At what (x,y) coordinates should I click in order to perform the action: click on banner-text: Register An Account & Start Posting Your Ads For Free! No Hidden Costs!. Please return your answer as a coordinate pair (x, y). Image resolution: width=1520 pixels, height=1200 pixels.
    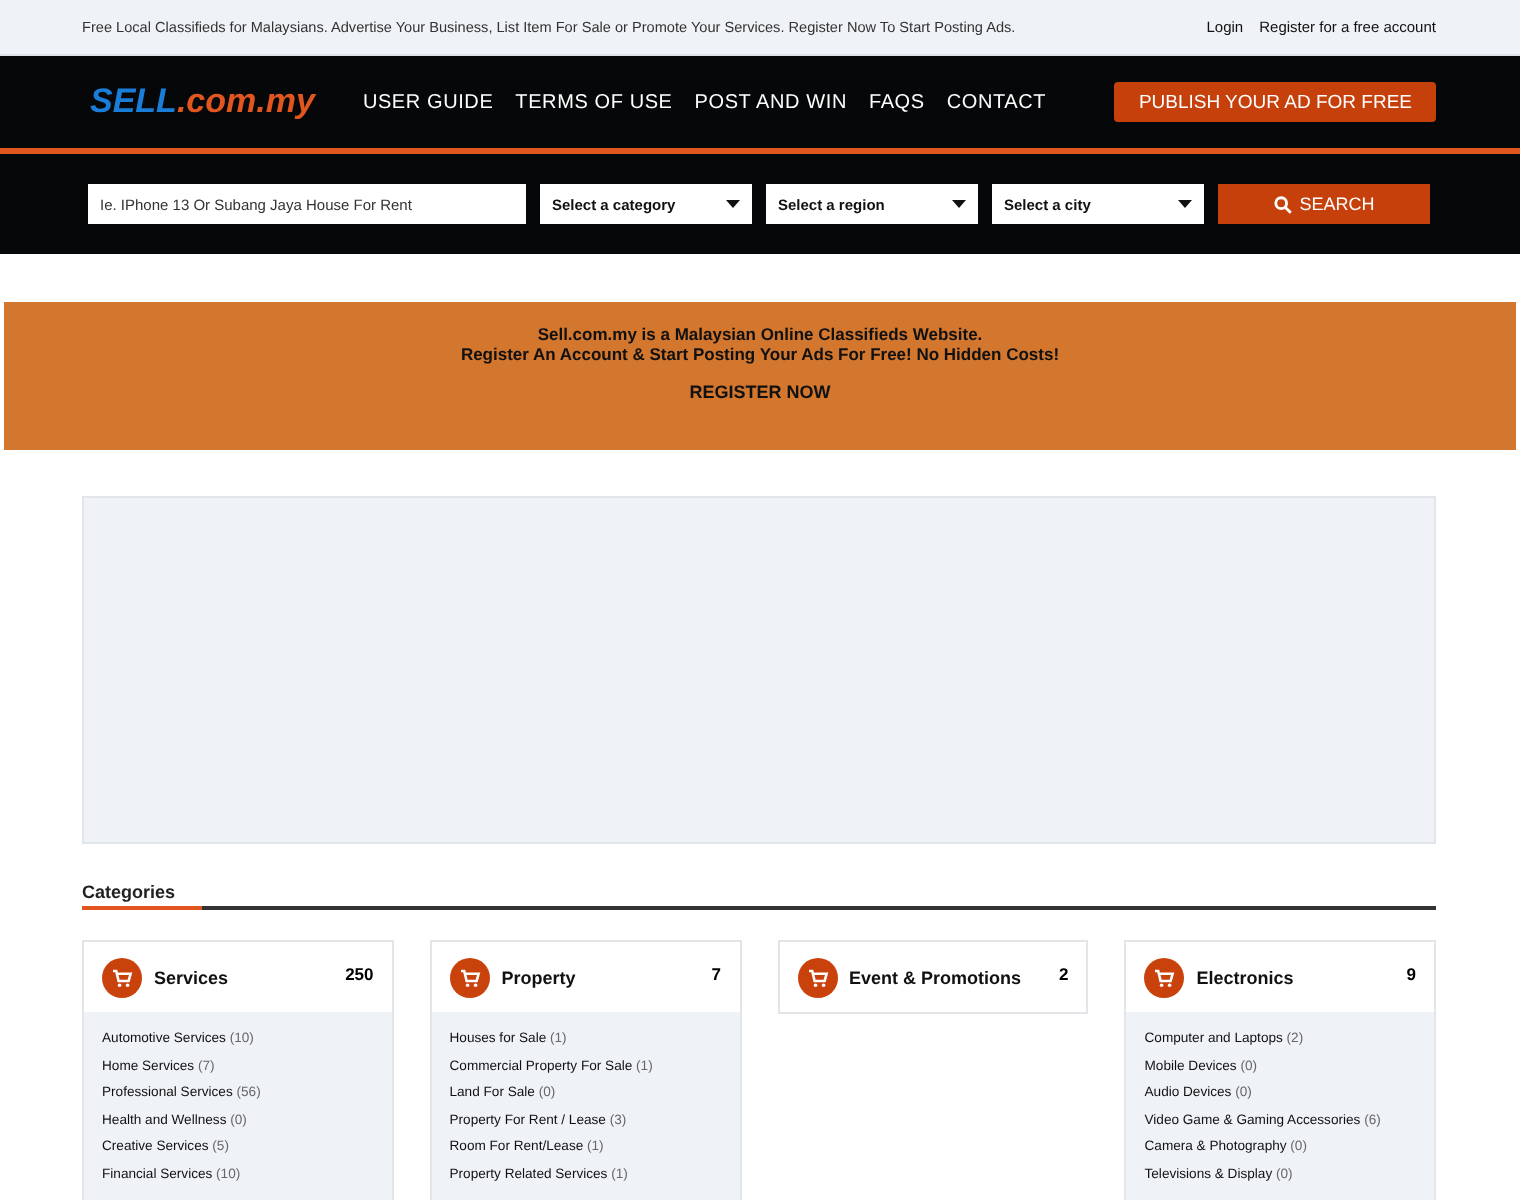
    Looking at the image, I should click on (760, 354).